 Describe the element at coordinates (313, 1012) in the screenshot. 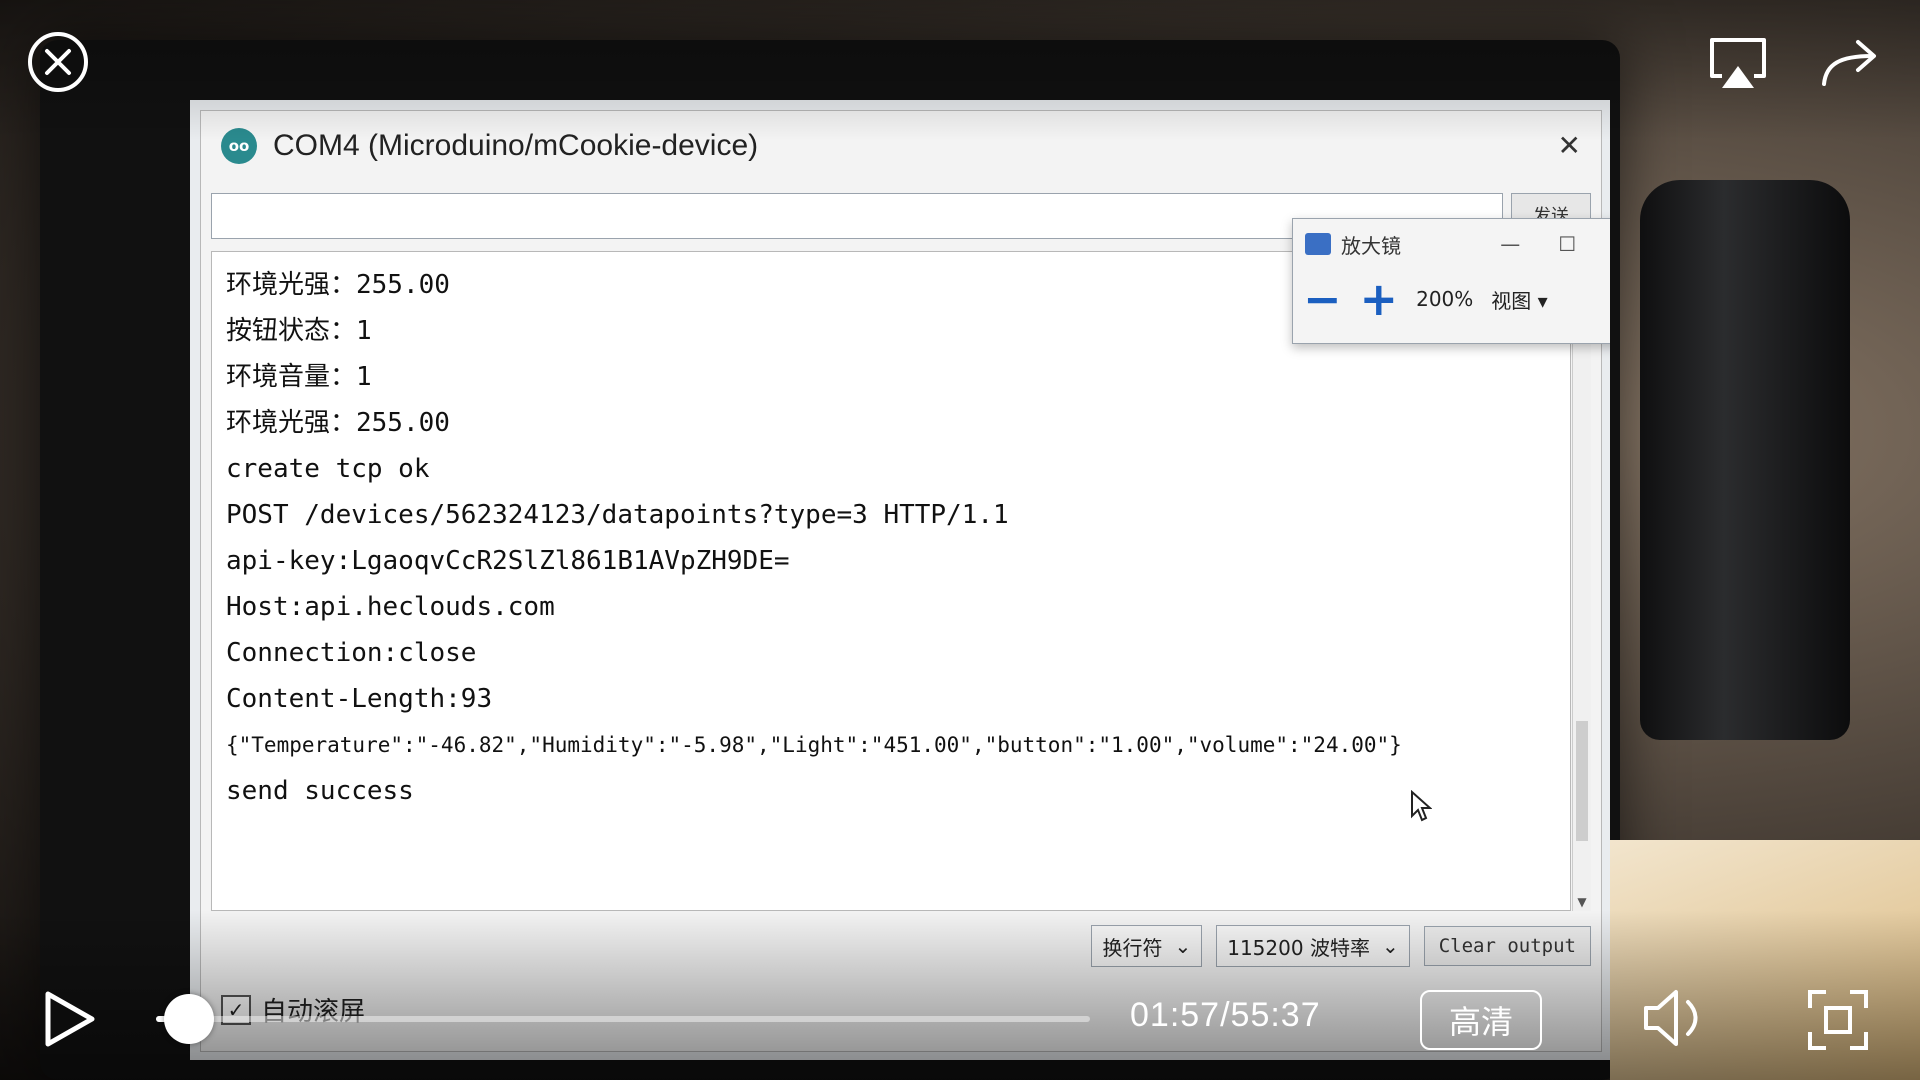

I see `autoscroll-label: 自动滚屏` at that location.